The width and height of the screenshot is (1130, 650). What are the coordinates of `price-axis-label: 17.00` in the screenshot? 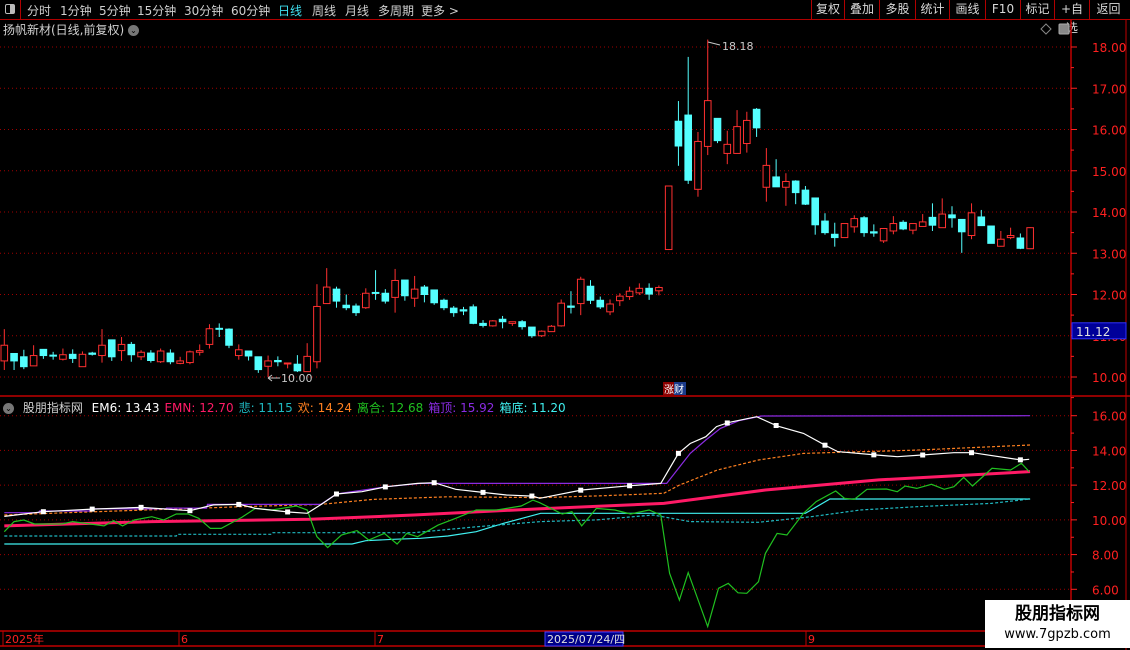 It's located at (1109, 89).